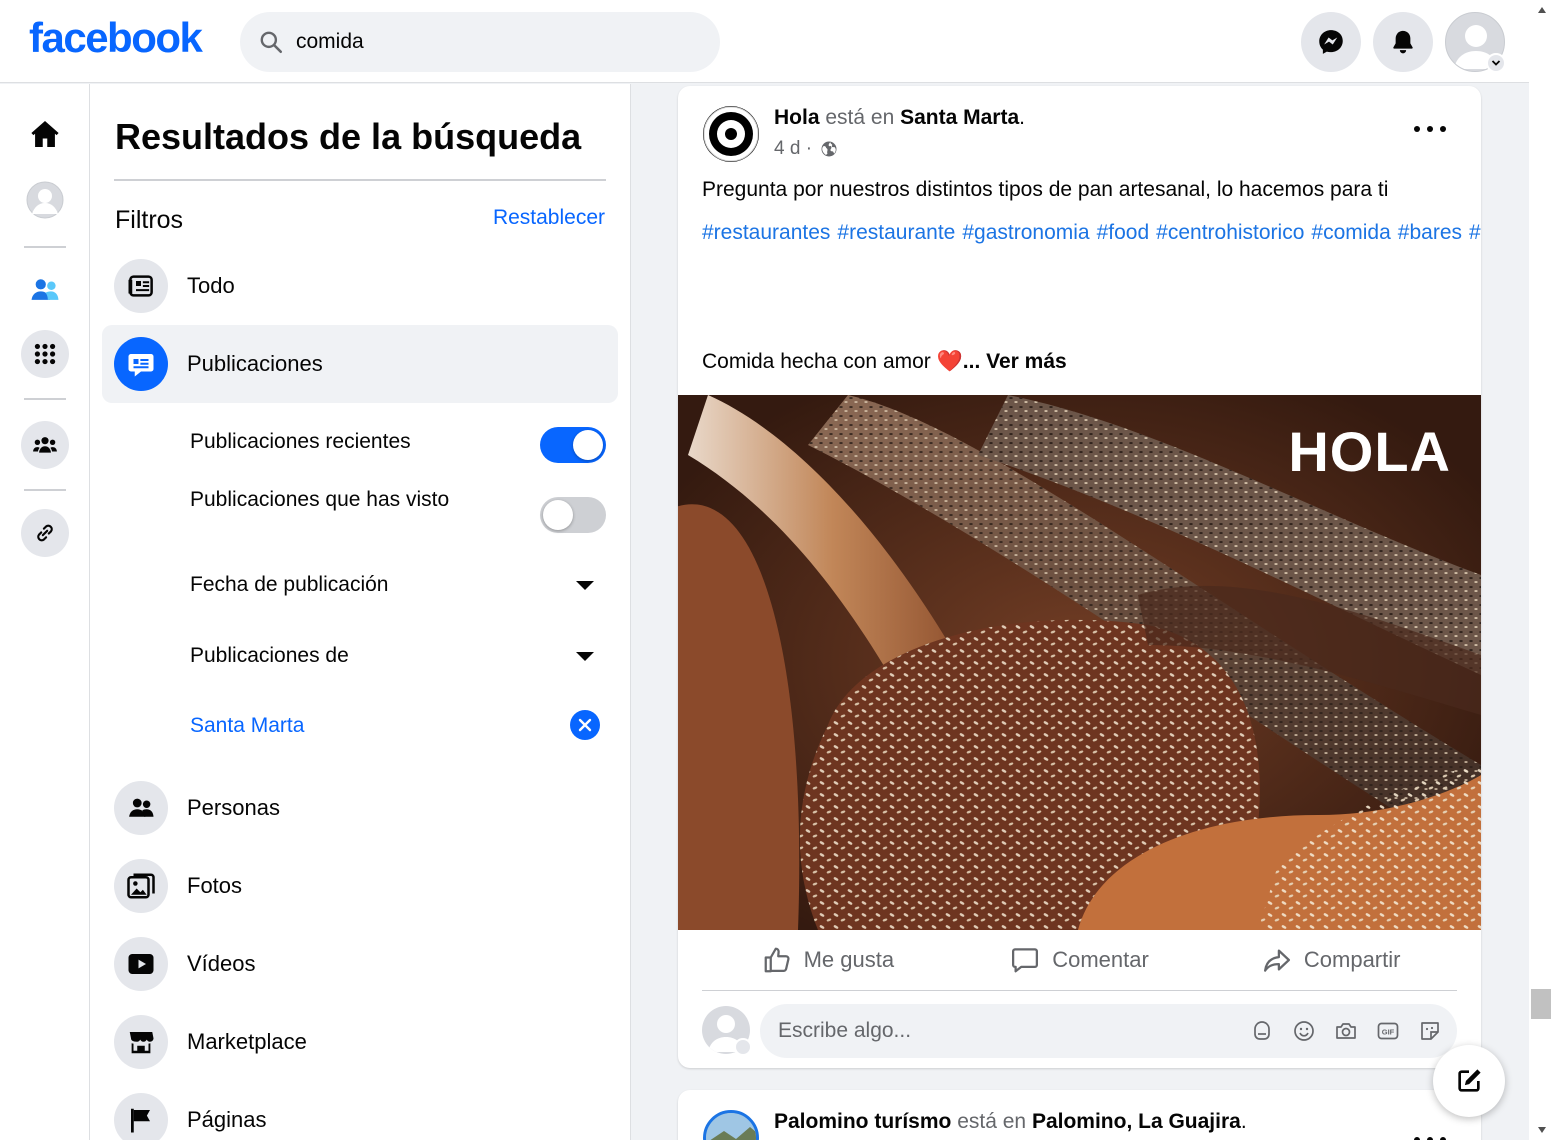 The height and width of the screenshot is (1140, 1554). What do you see at coordinates (797, 117) in the screenshot?
I see `post-author: Hola` at bounding box center [797, 117].